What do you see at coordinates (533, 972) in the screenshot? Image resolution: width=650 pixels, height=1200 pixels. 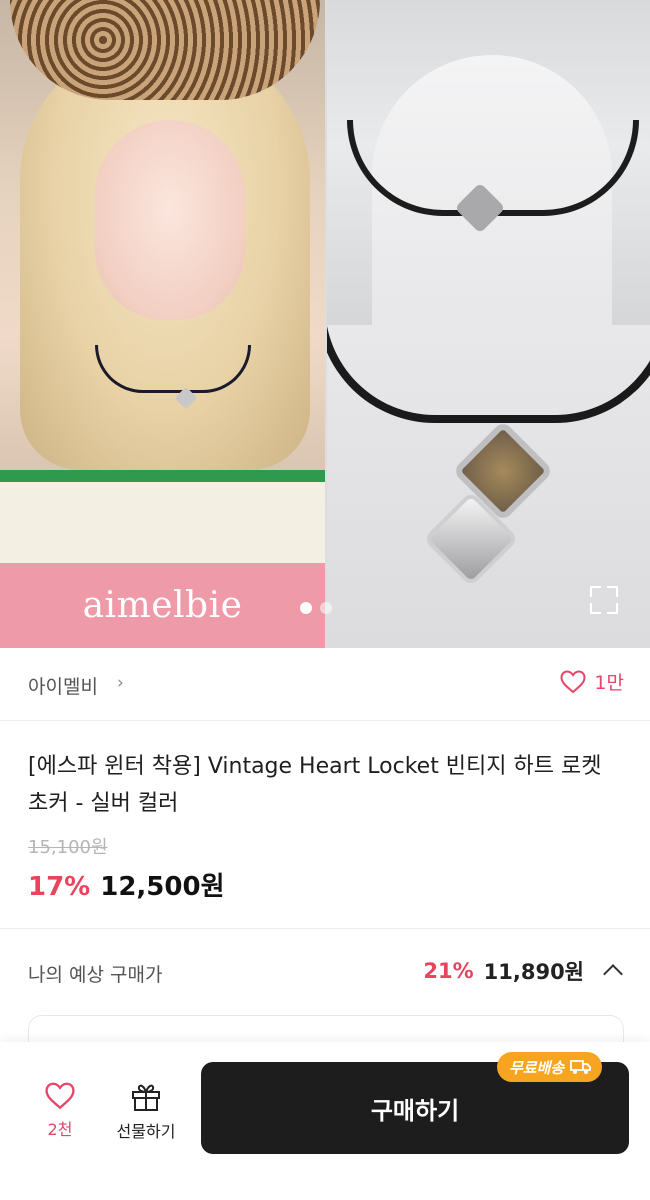 I see `expected-price: 11,890원` at bounding box center [533, 972].